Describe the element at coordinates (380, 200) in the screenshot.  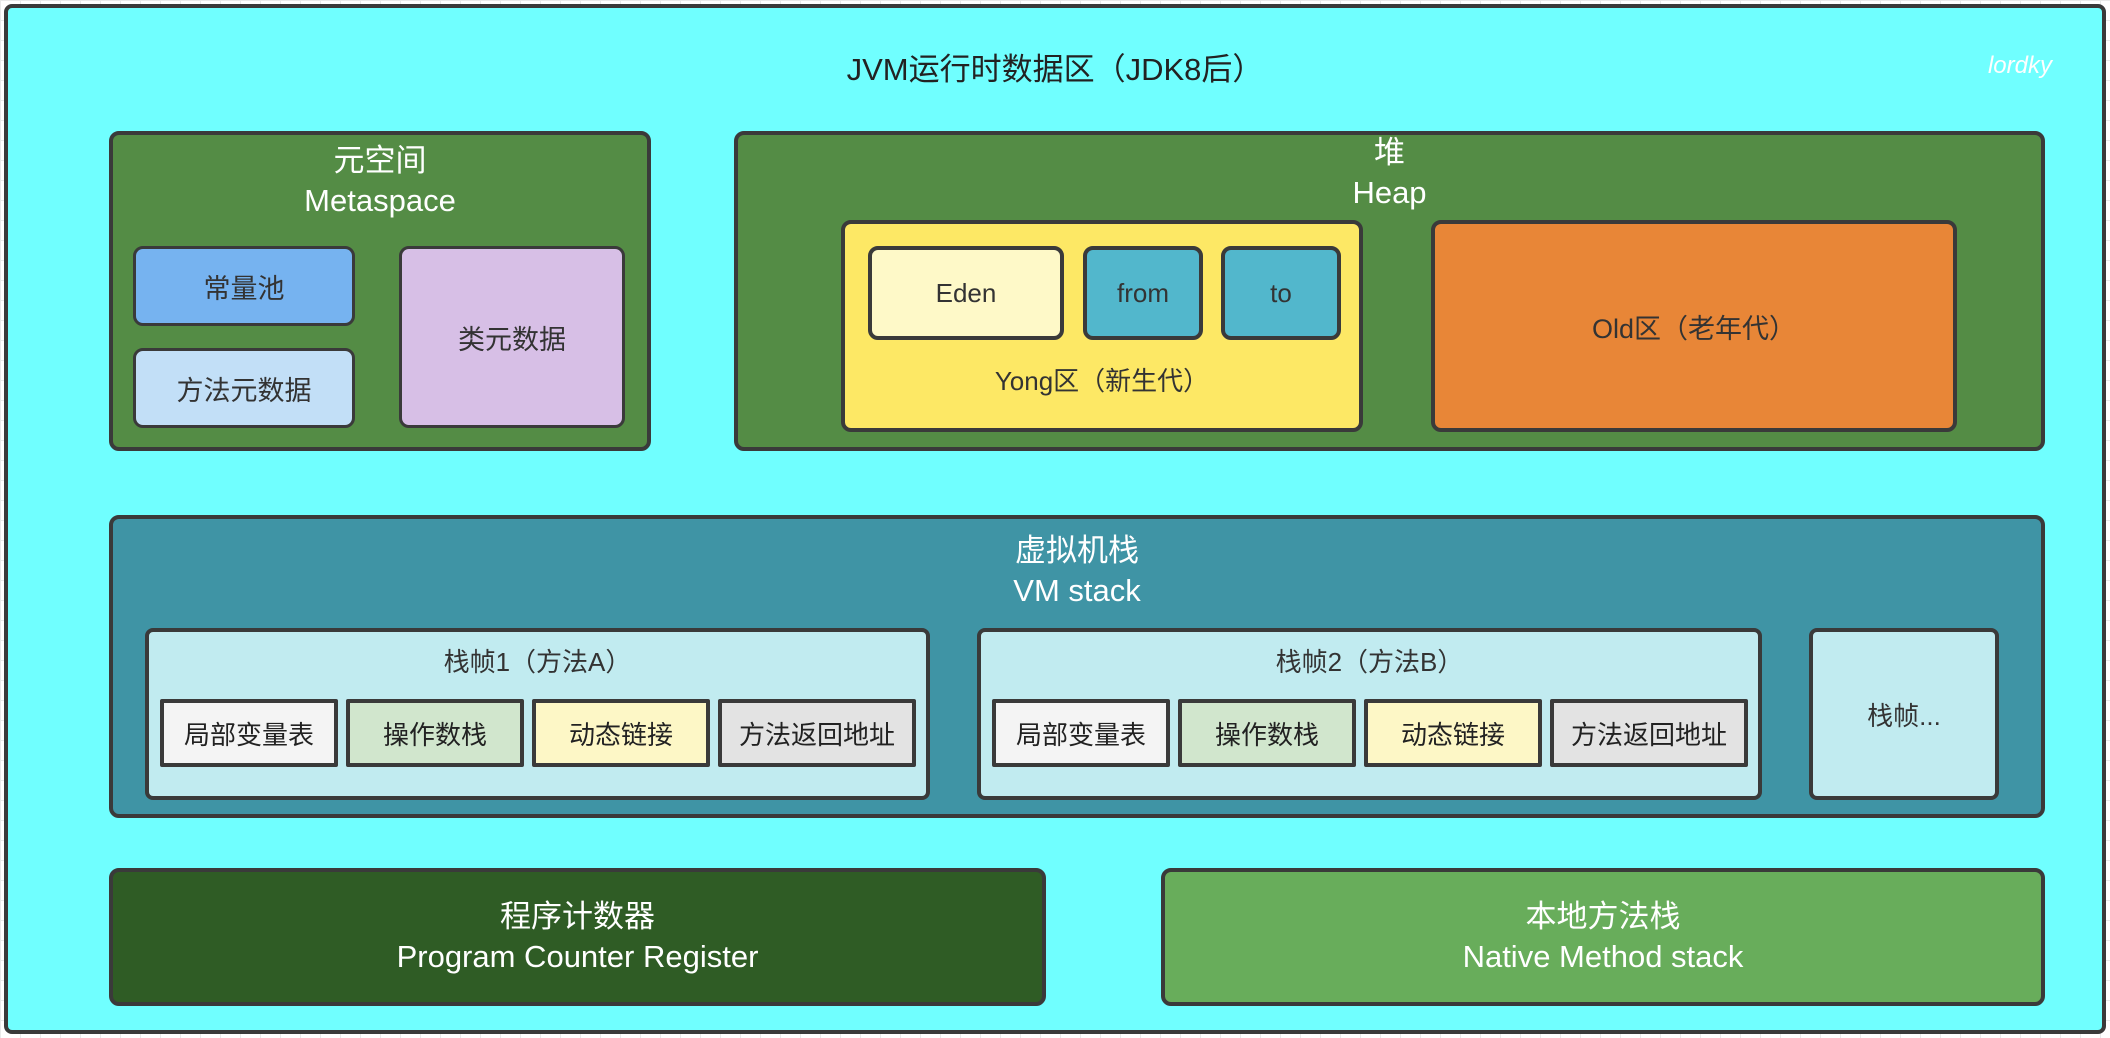
I see `metaspace-title-en: Metaspace` at that location.